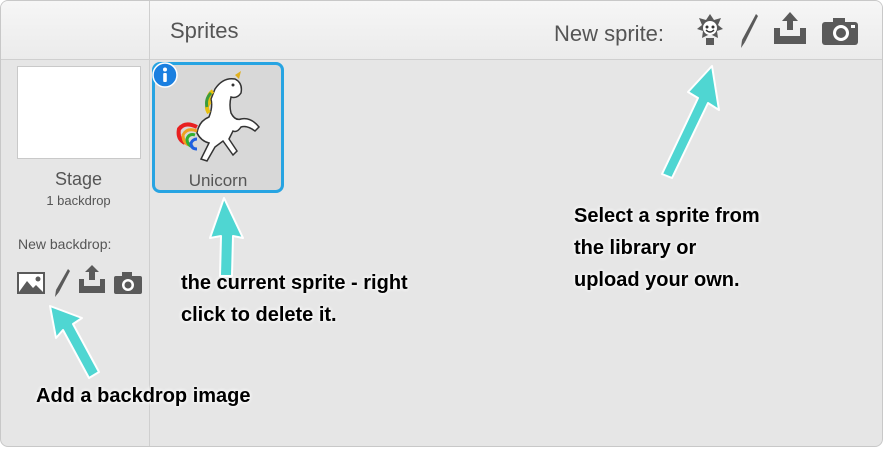 This screenshot has width=886, height=450. What do you see at coordinates (143, 396) in the screenshot?
I see `annotation-backdrop: Add a backdrop image` at bounding box center [143, 396].